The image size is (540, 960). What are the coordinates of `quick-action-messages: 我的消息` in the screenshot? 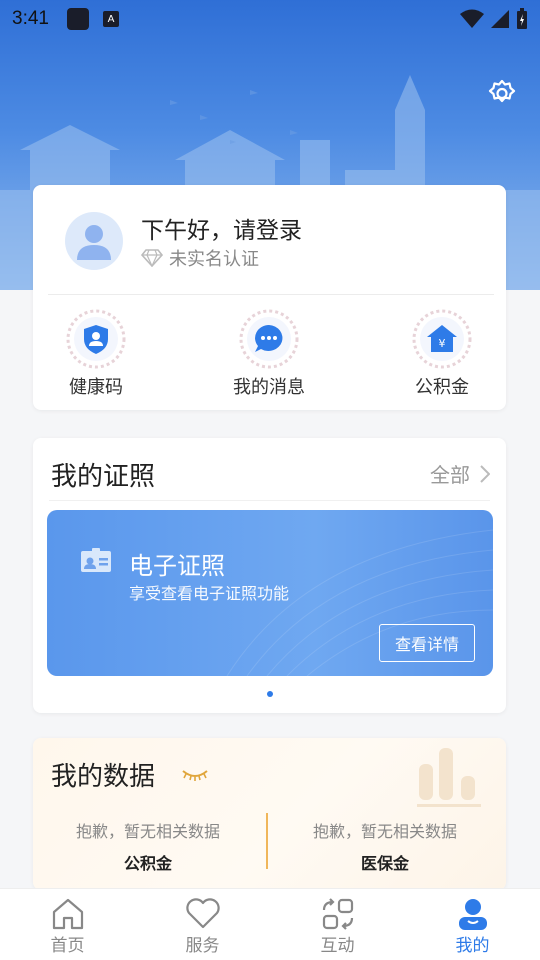 It's located at (269, 354).